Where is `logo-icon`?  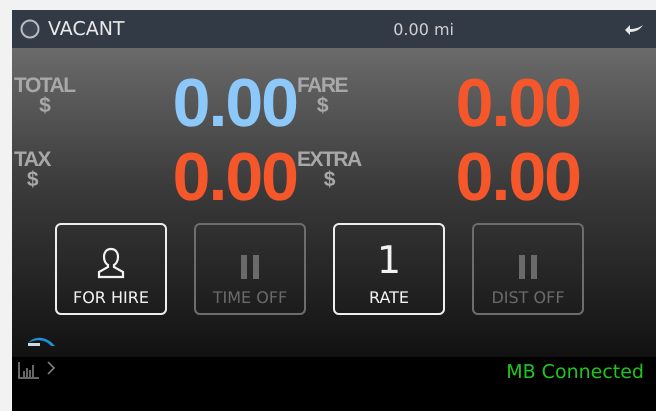 logo-icon is located at coordinates (41, 341).